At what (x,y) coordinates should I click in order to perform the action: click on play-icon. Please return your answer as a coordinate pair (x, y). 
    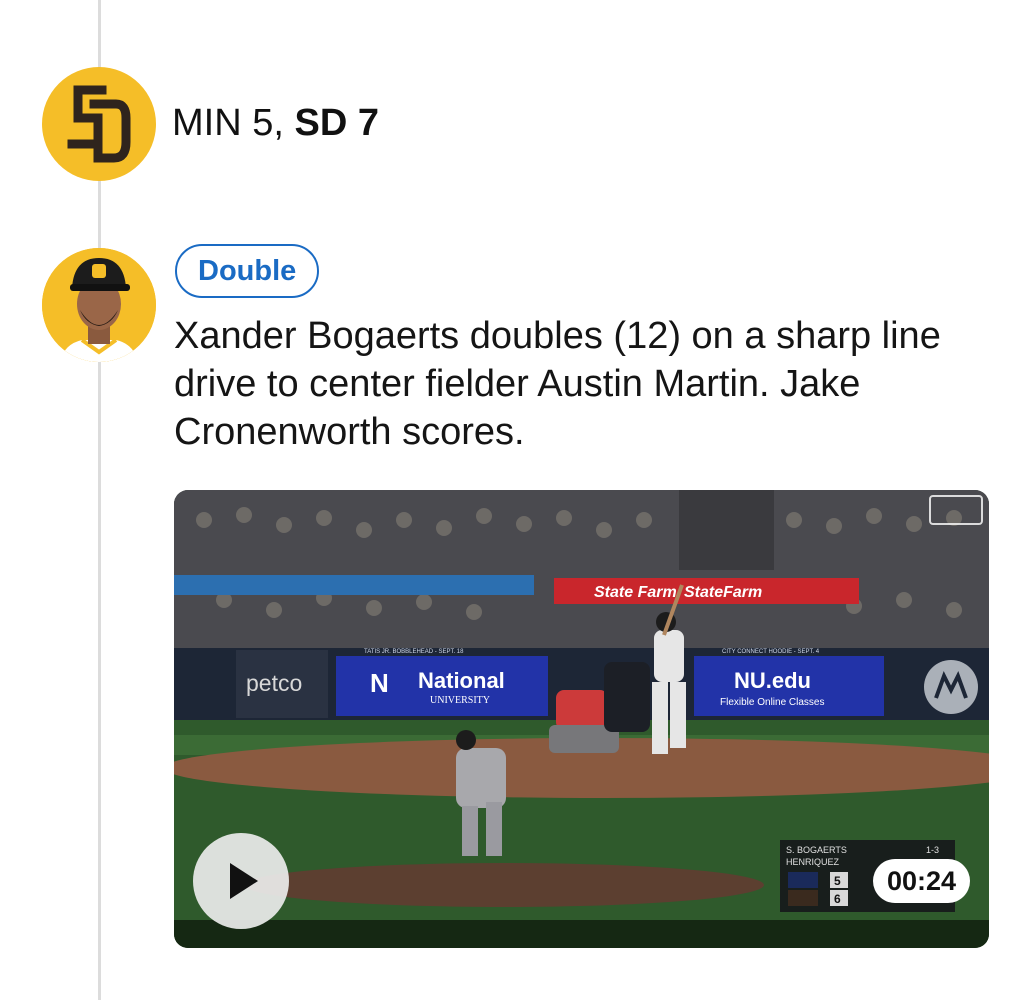
    Looking at the image, I should click on (244, 881).